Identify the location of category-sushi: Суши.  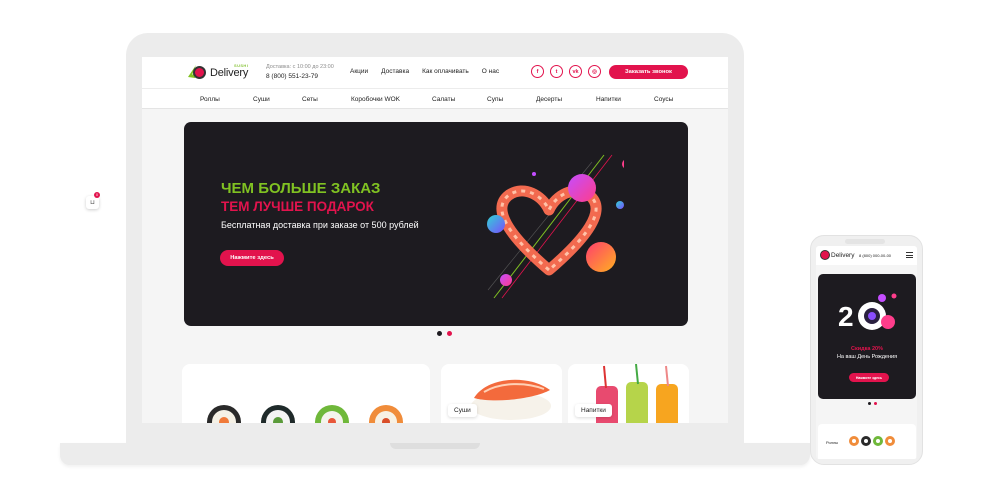
(261, 99).